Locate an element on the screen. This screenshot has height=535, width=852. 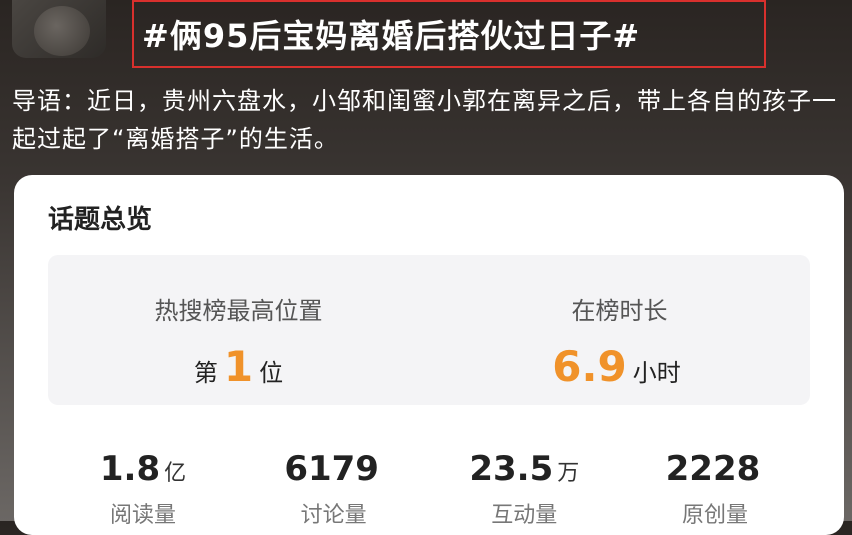
duration-value: 6.9 is located at coordinates (589, 366).